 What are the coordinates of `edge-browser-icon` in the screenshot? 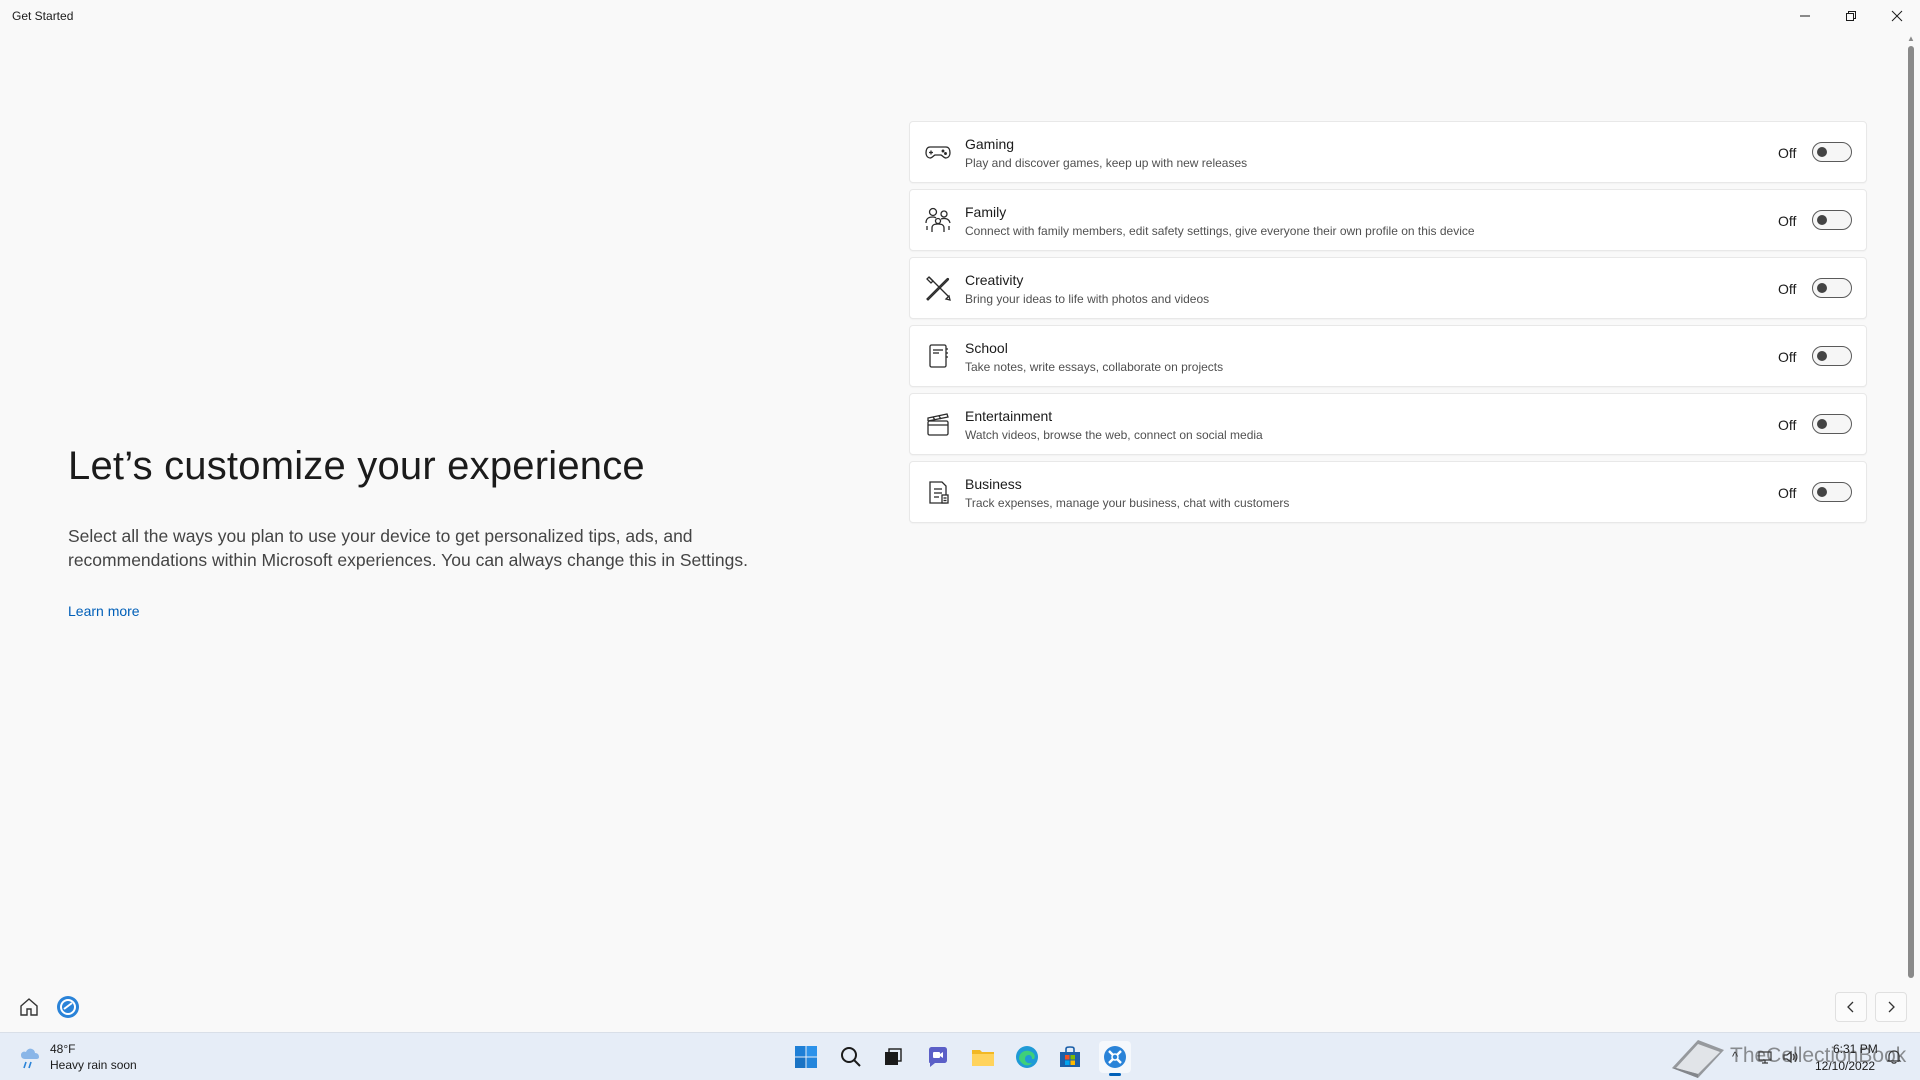 It's located at (1027, 1057).